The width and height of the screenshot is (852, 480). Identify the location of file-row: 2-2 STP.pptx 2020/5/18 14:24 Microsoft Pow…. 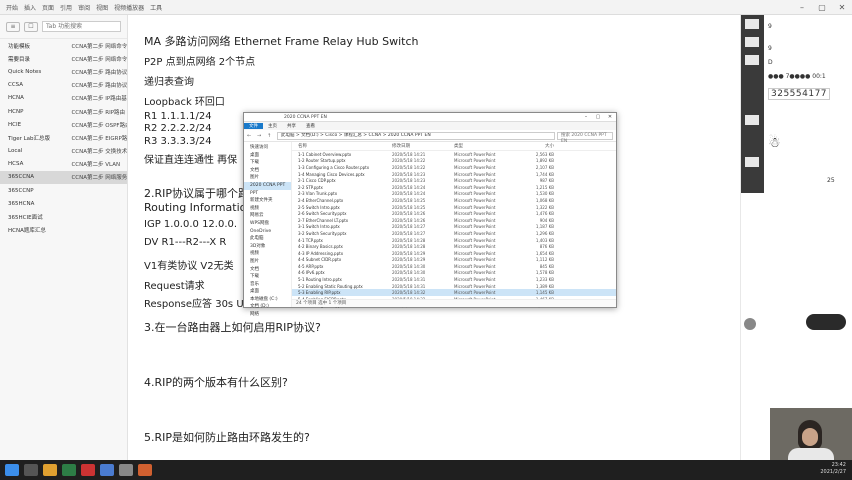
(454, 187).